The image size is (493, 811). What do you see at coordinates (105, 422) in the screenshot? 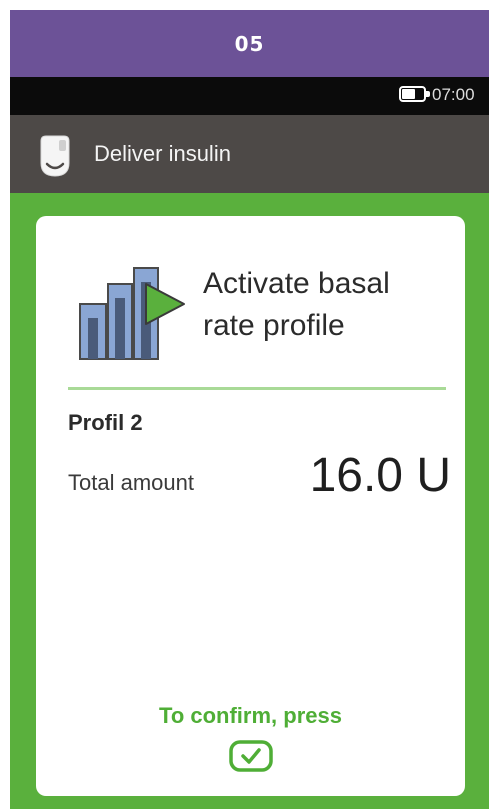
I see `profile-name: Profil 2` at bounding box center [105, 422].